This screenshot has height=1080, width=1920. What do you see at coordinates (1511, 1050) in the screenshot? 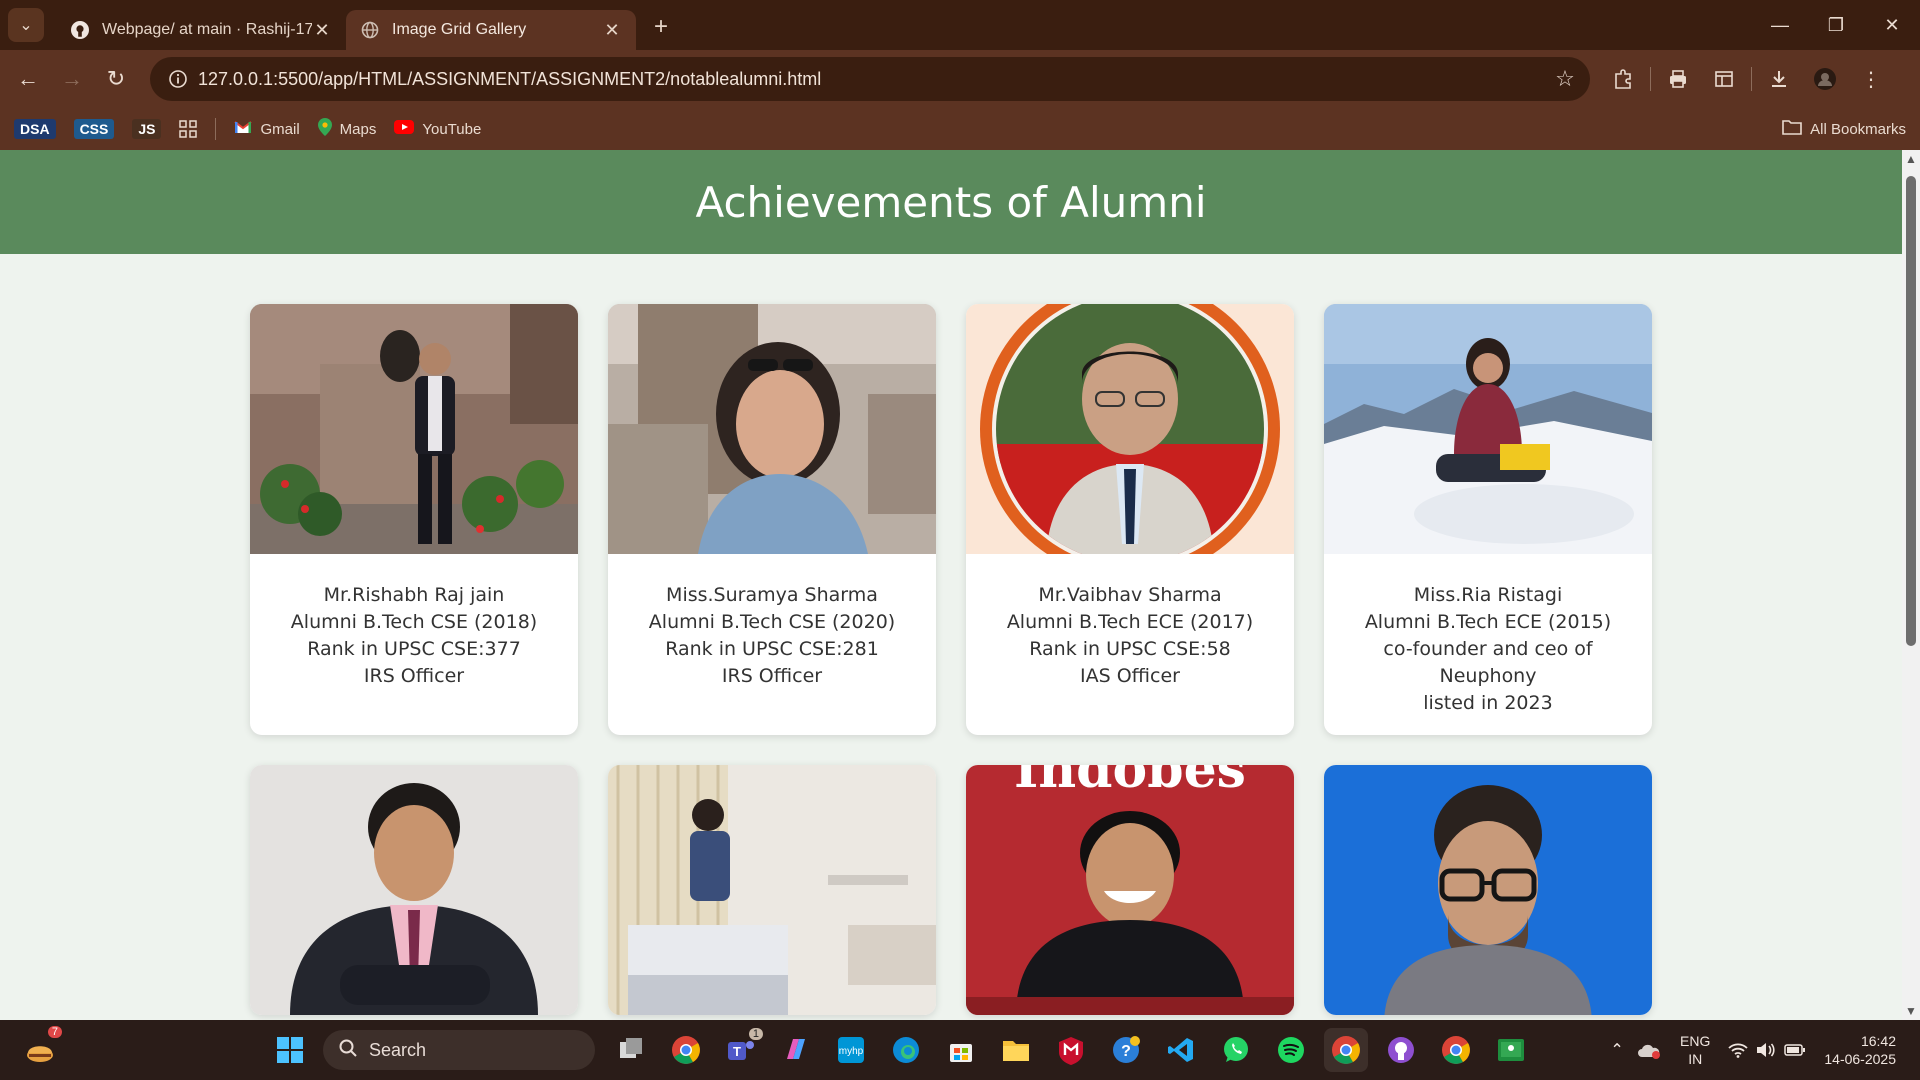
I see `classroom-icon` at bounding box center [1511, 1050].